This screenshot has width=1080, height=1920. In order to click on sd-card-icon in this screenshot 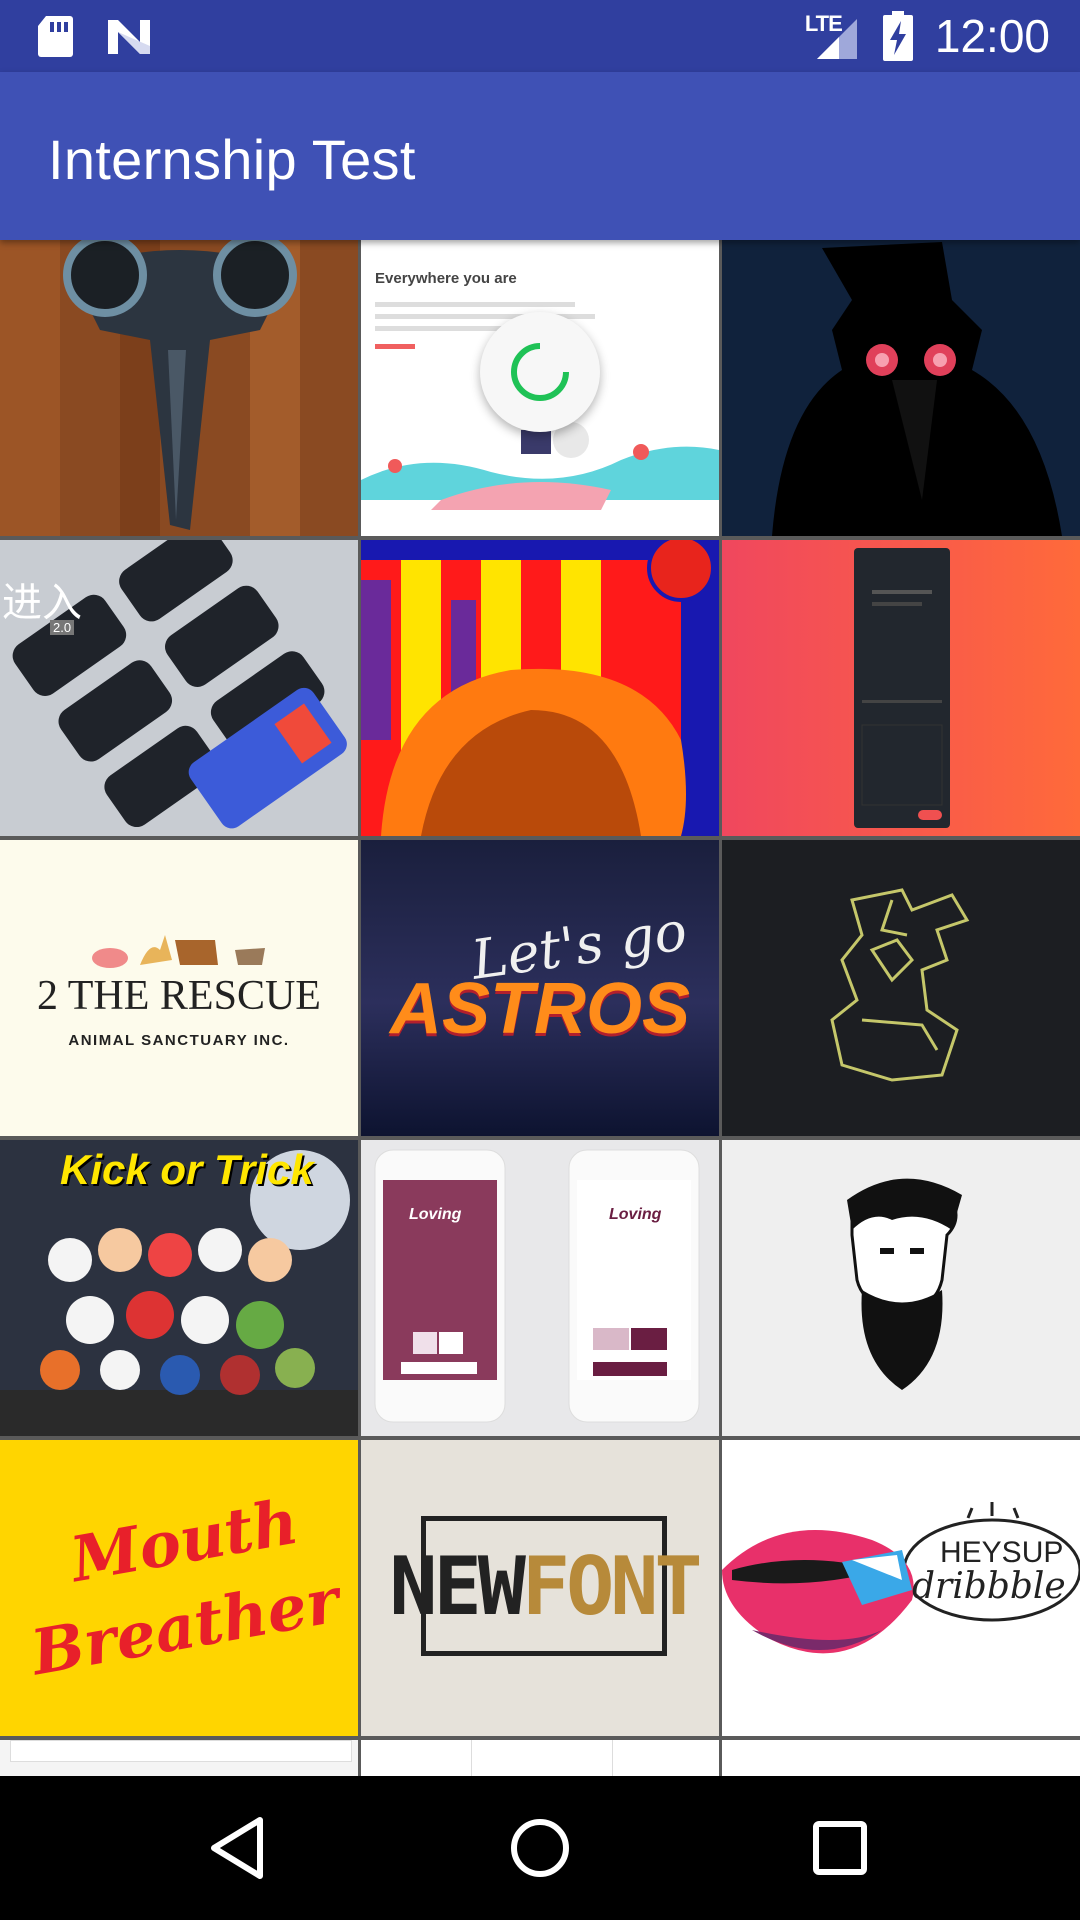, I will do `click(55, 36)`.